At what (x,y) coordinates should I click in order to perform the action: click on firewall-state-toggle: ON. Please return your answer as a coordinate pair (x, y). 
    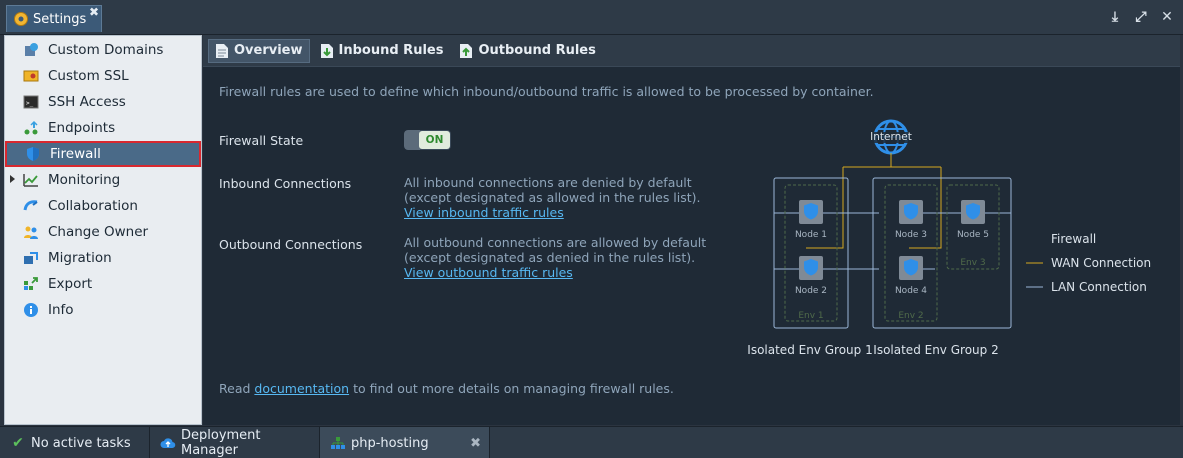
    Looking at the image, I should click on (427, 140).